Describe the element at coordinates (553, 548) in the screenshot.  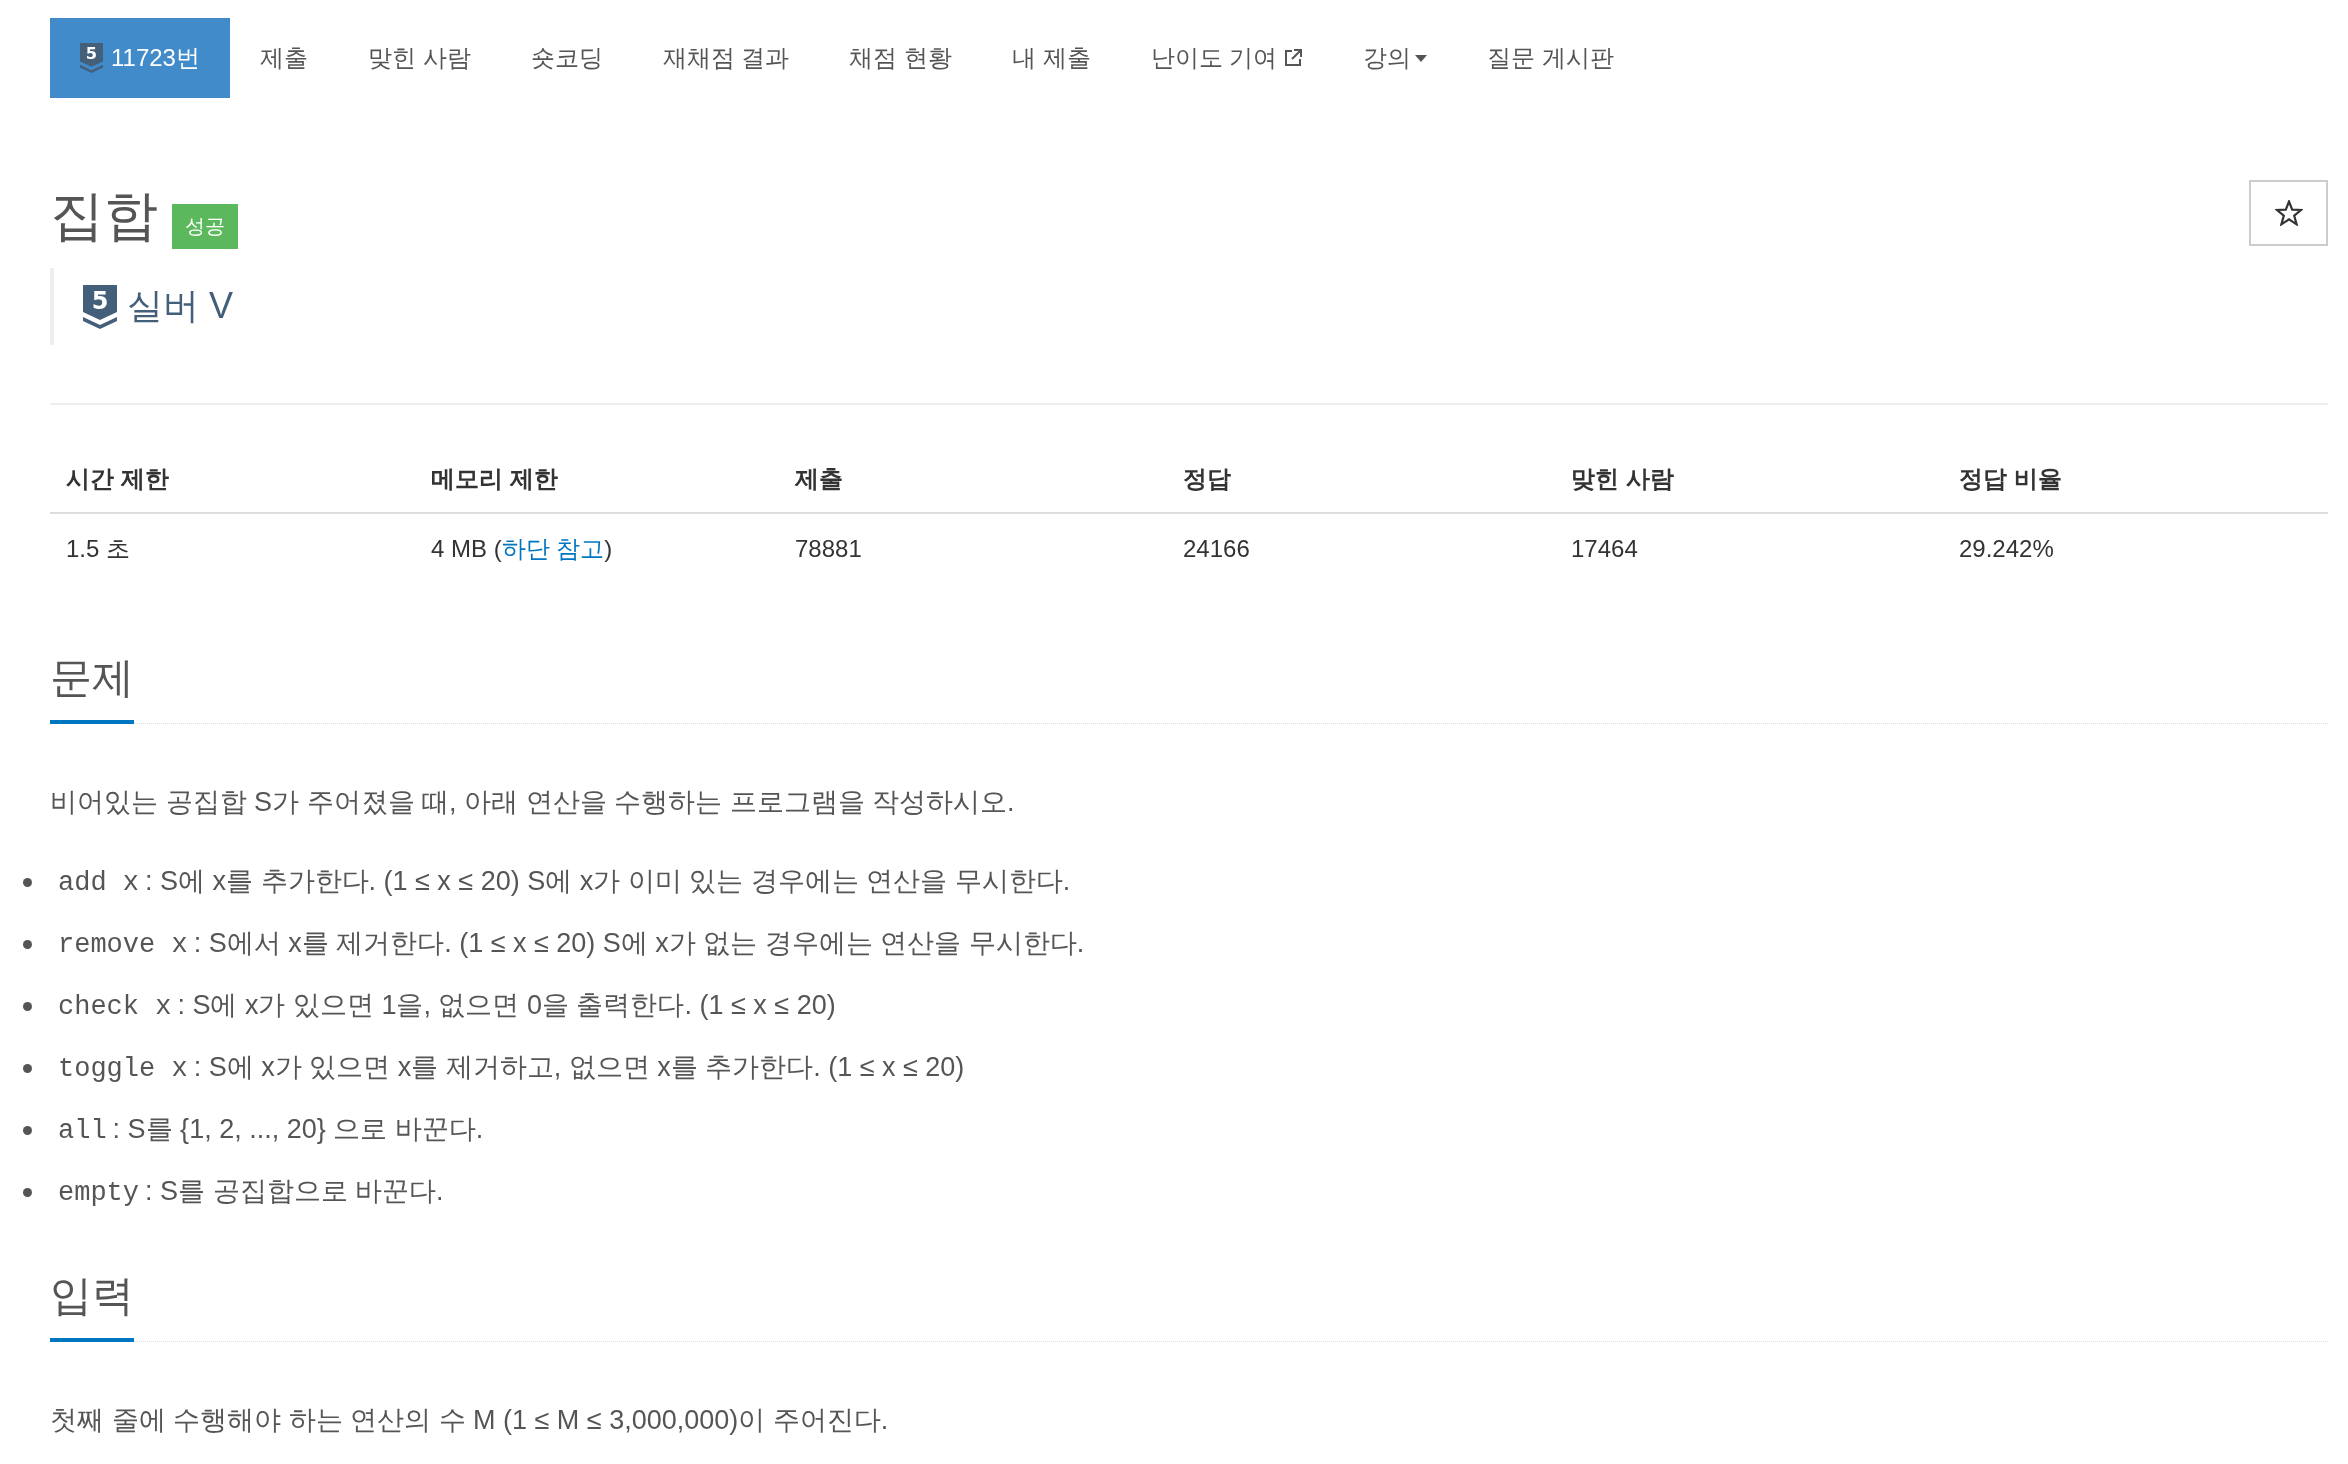
I see `reference-link: 하단 참고` at that location.